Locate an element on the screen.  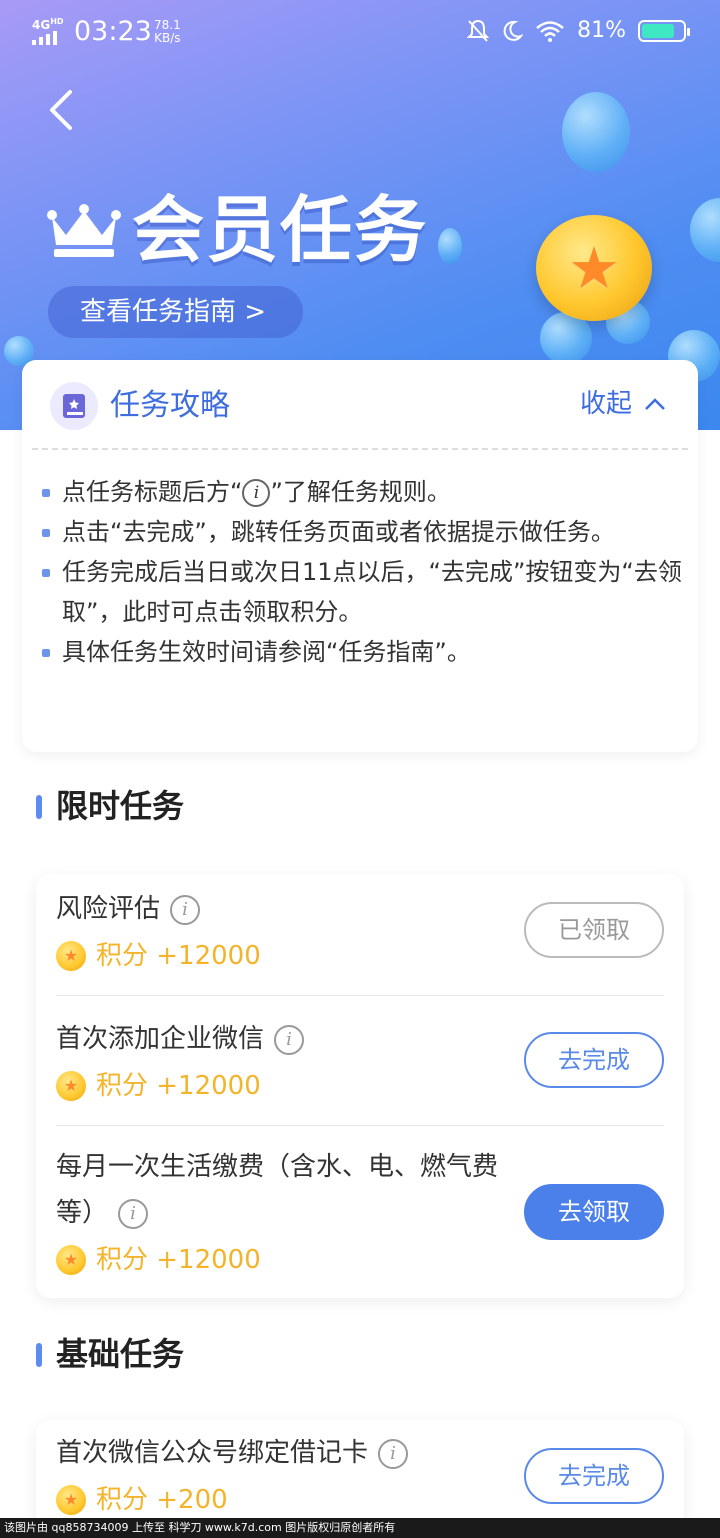
task-name: 风险评估 is located at coordinates (108, 909).